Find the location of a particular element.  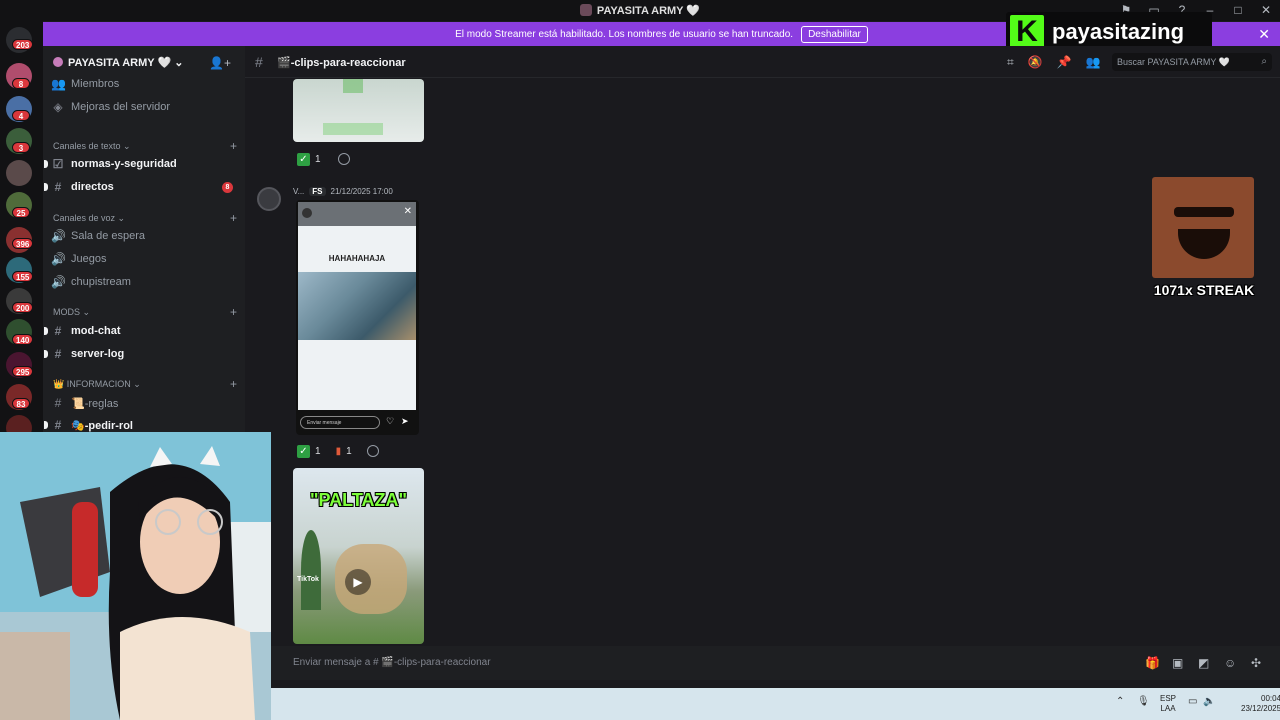

author-tag: FS is located at coordinates (317, 191).